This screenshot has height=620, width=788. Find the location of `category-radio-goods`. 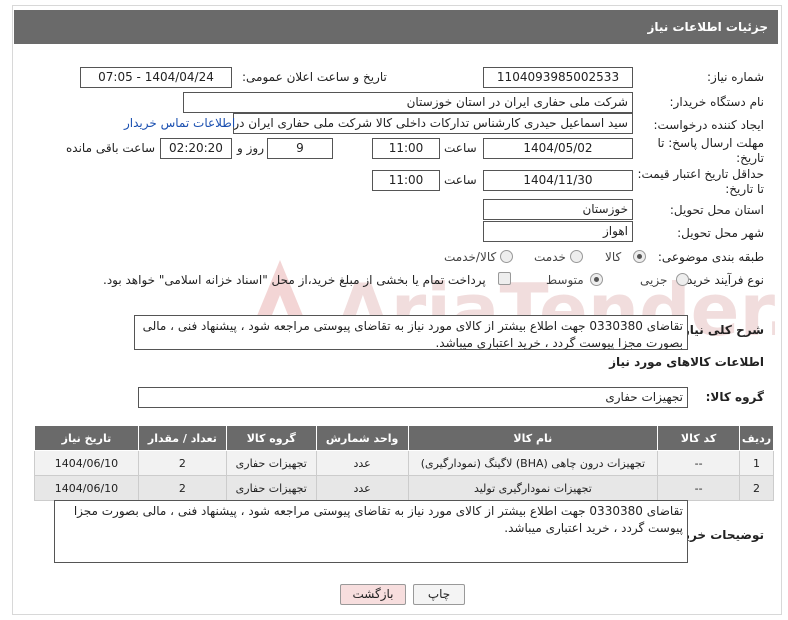

category-radio-goods is located at coordinates (639, 256).